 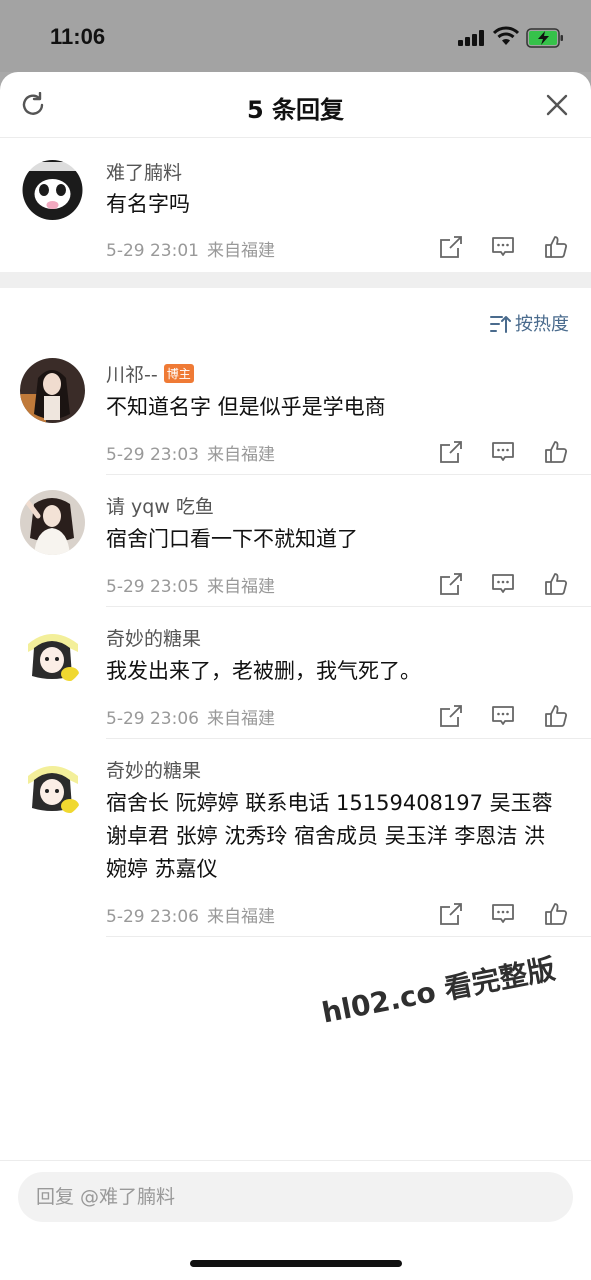 What do you see at coordinates (544, 38) in the screenshot?
I see `battery-charging-icon` at bounding box center [544, 38].